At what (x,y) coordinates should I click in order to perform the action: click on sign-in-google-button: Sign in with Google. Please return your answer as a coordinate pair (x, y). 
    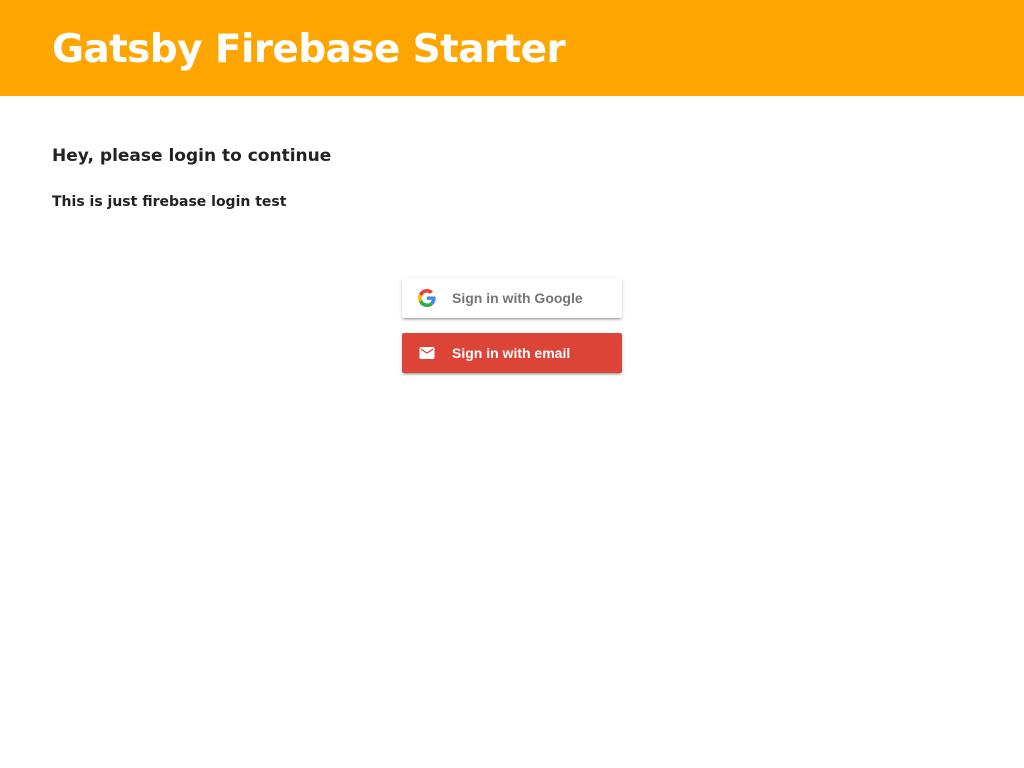
    Looking at the image, I should click on (512, 298).